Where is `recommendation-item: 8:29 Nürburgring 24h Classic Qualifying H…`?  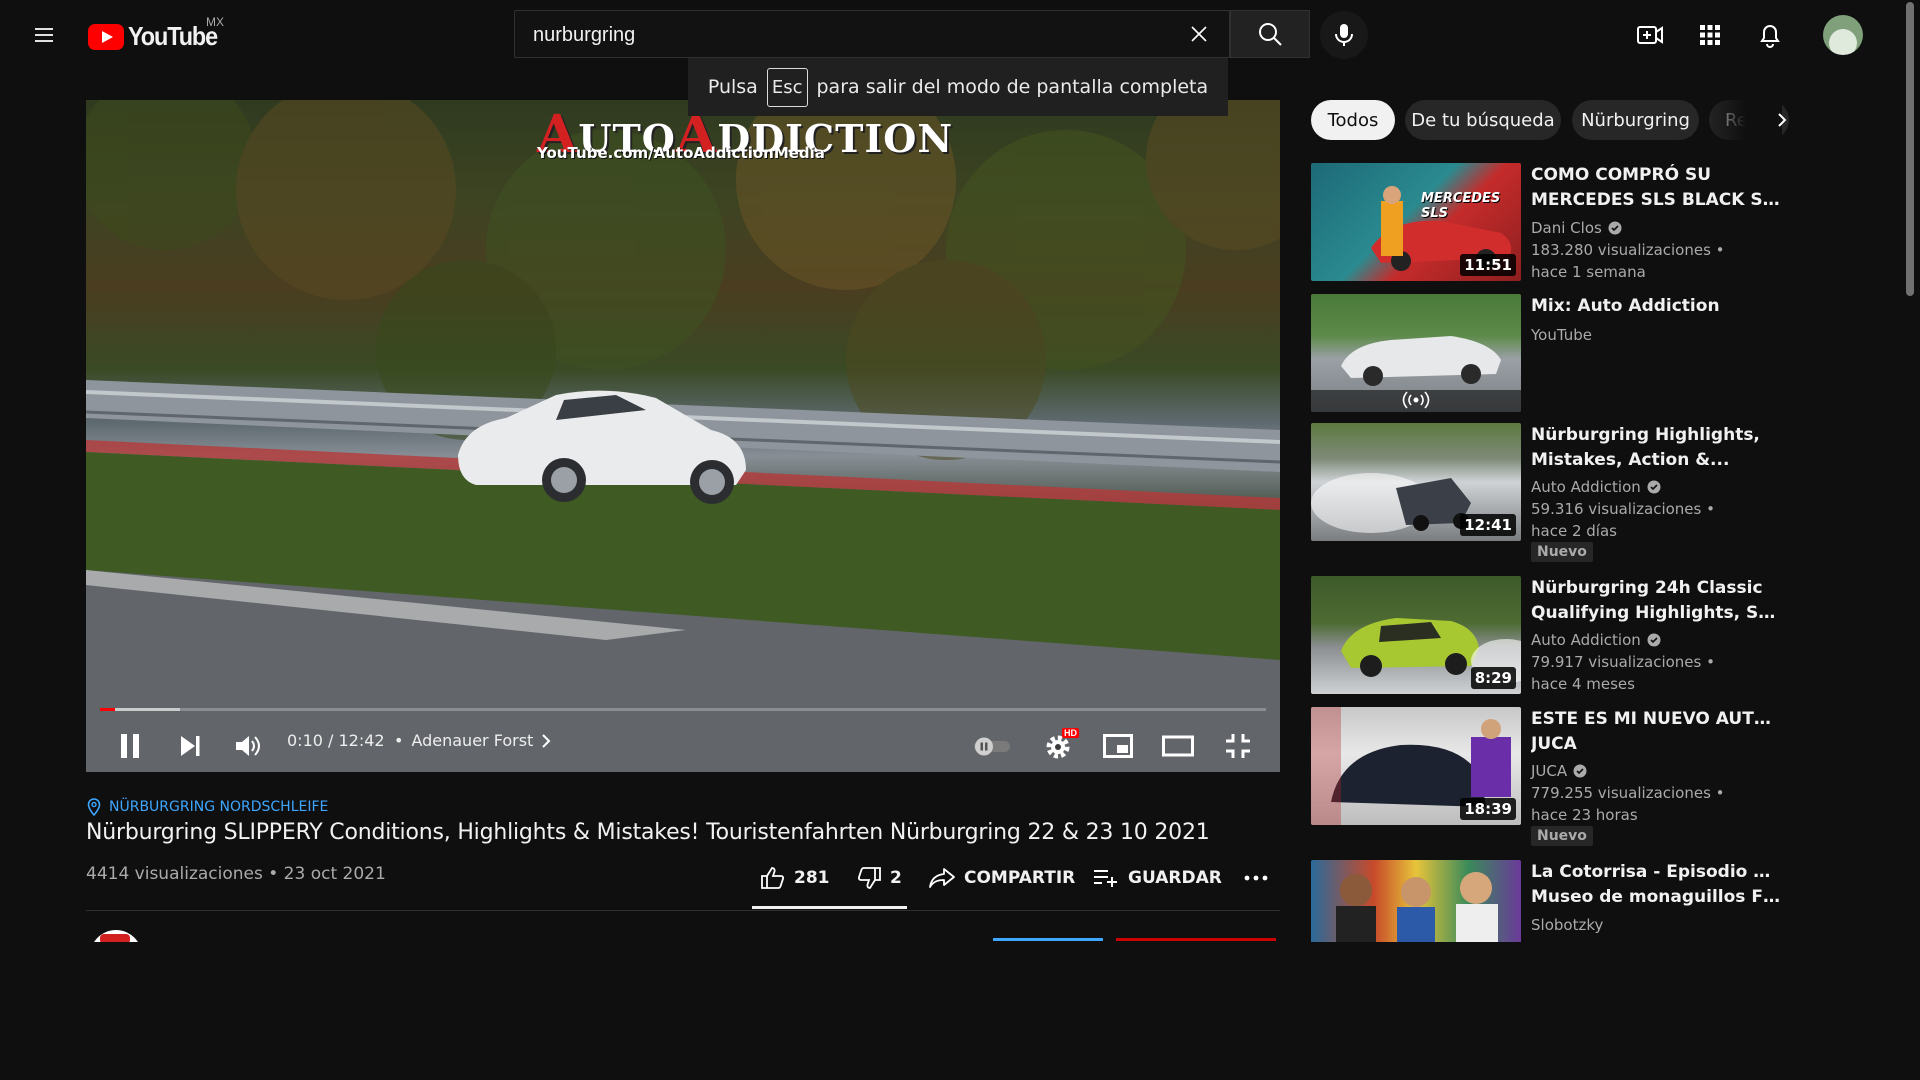 recommendation-item: 8:29 Nürburgring 24h Classic Qualifying H… is located at coordinates (1546, 636).